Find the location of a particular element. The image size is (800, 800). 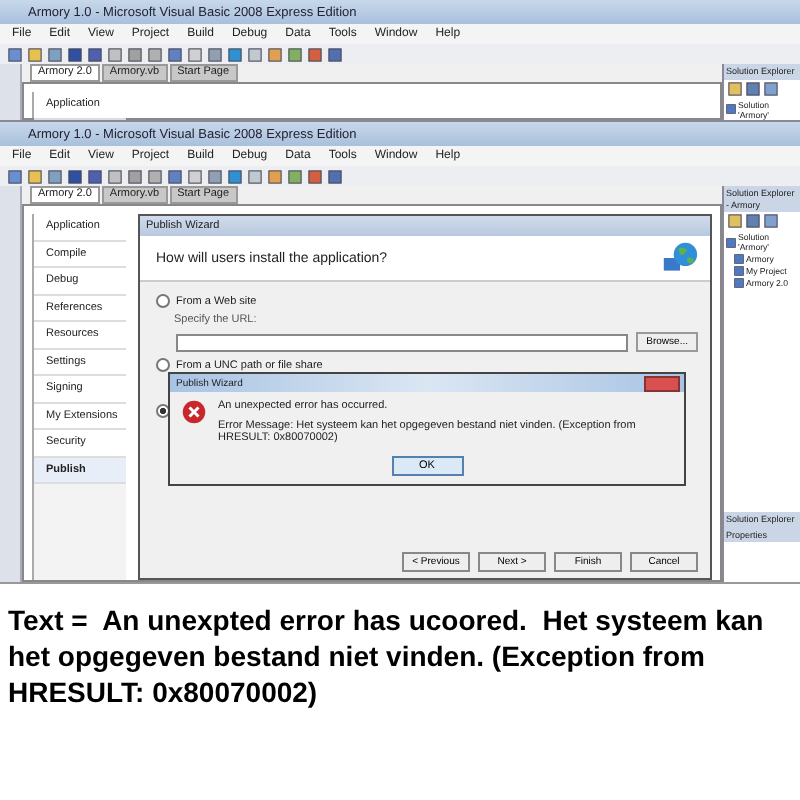

url-field is located at coordinates (402, 342).